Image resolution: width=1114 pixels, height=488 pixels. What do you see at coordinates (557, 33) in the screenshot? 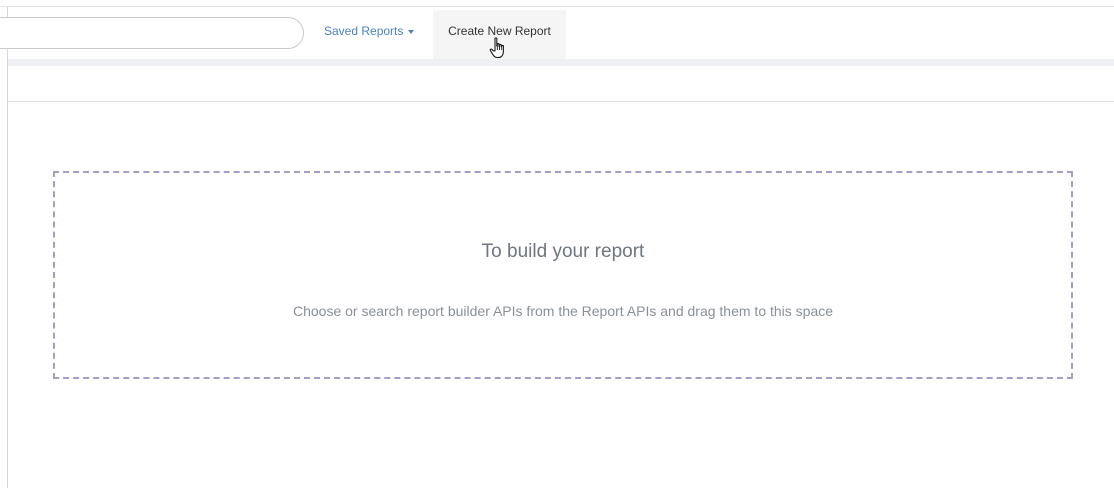
I see `toolbar: Saved Reports Create New Report` at bounding box center [557, 33].